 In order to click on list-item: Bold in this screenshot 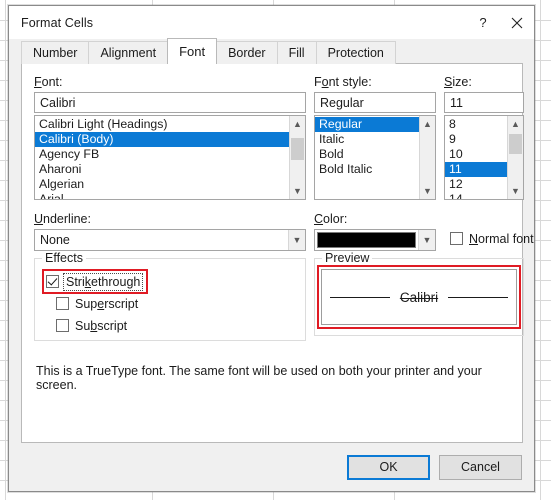, I will do `click(367, 154)`.